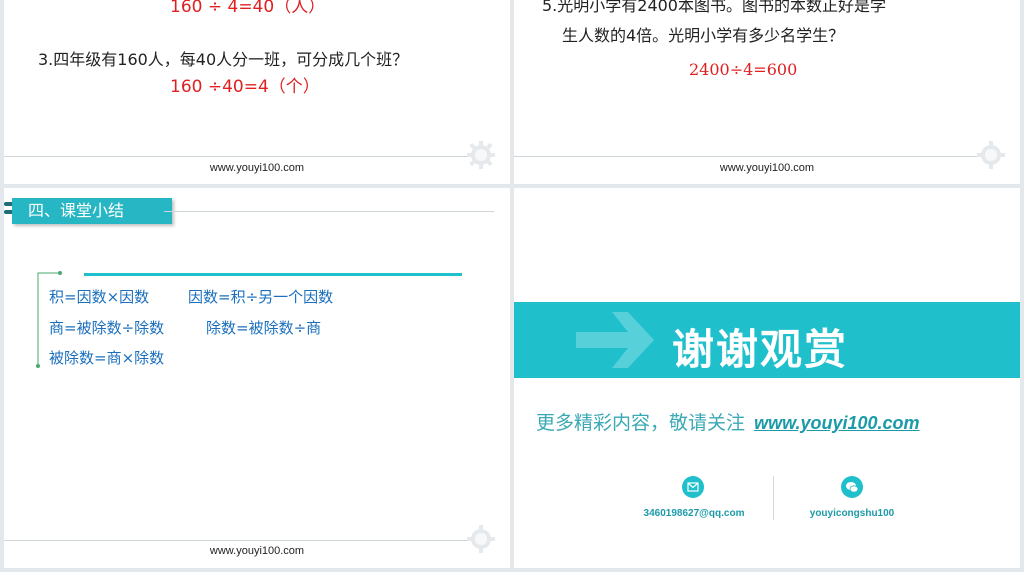 This screenshot has width=1024, height=572. What do you see at coordinates (107, 328) in the screenshot?
I see `formula-quotient: 商=被除数÷除数` at bounding box center [107, 328].